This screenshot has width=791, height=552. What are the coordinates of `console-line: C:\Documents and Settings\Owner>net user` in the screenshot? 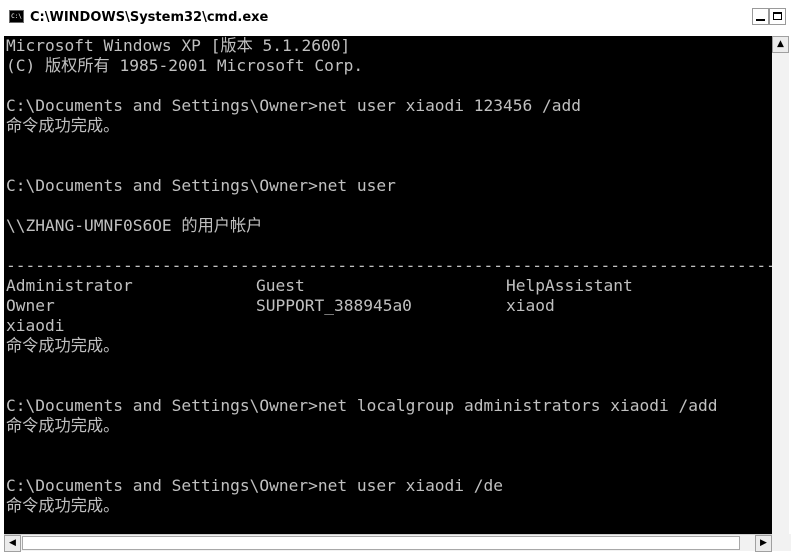 It's located at (201, 185).